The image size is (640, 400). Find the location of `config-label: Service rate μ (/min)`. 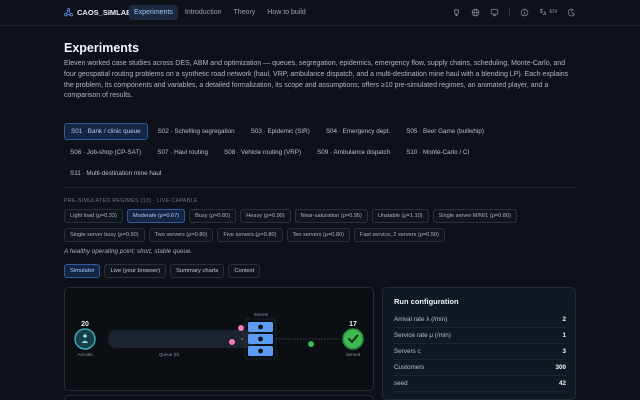

config-label: Service rate μ (/min) is located at coordinates (422, 335).